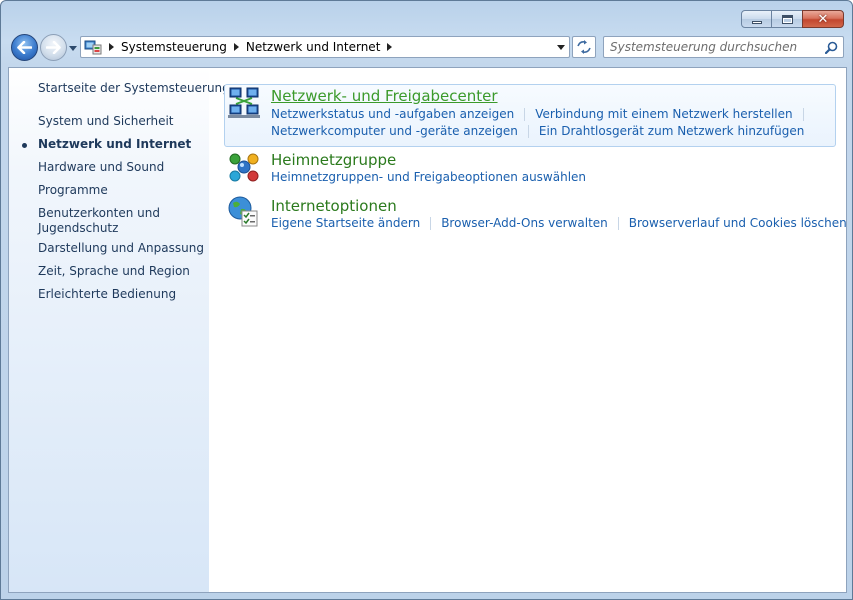 The image size is (853, 600). What do you see at coordinates (244, 212) in the screenshot?
I see `internet-options-icon` at bounding box center [244, 212].